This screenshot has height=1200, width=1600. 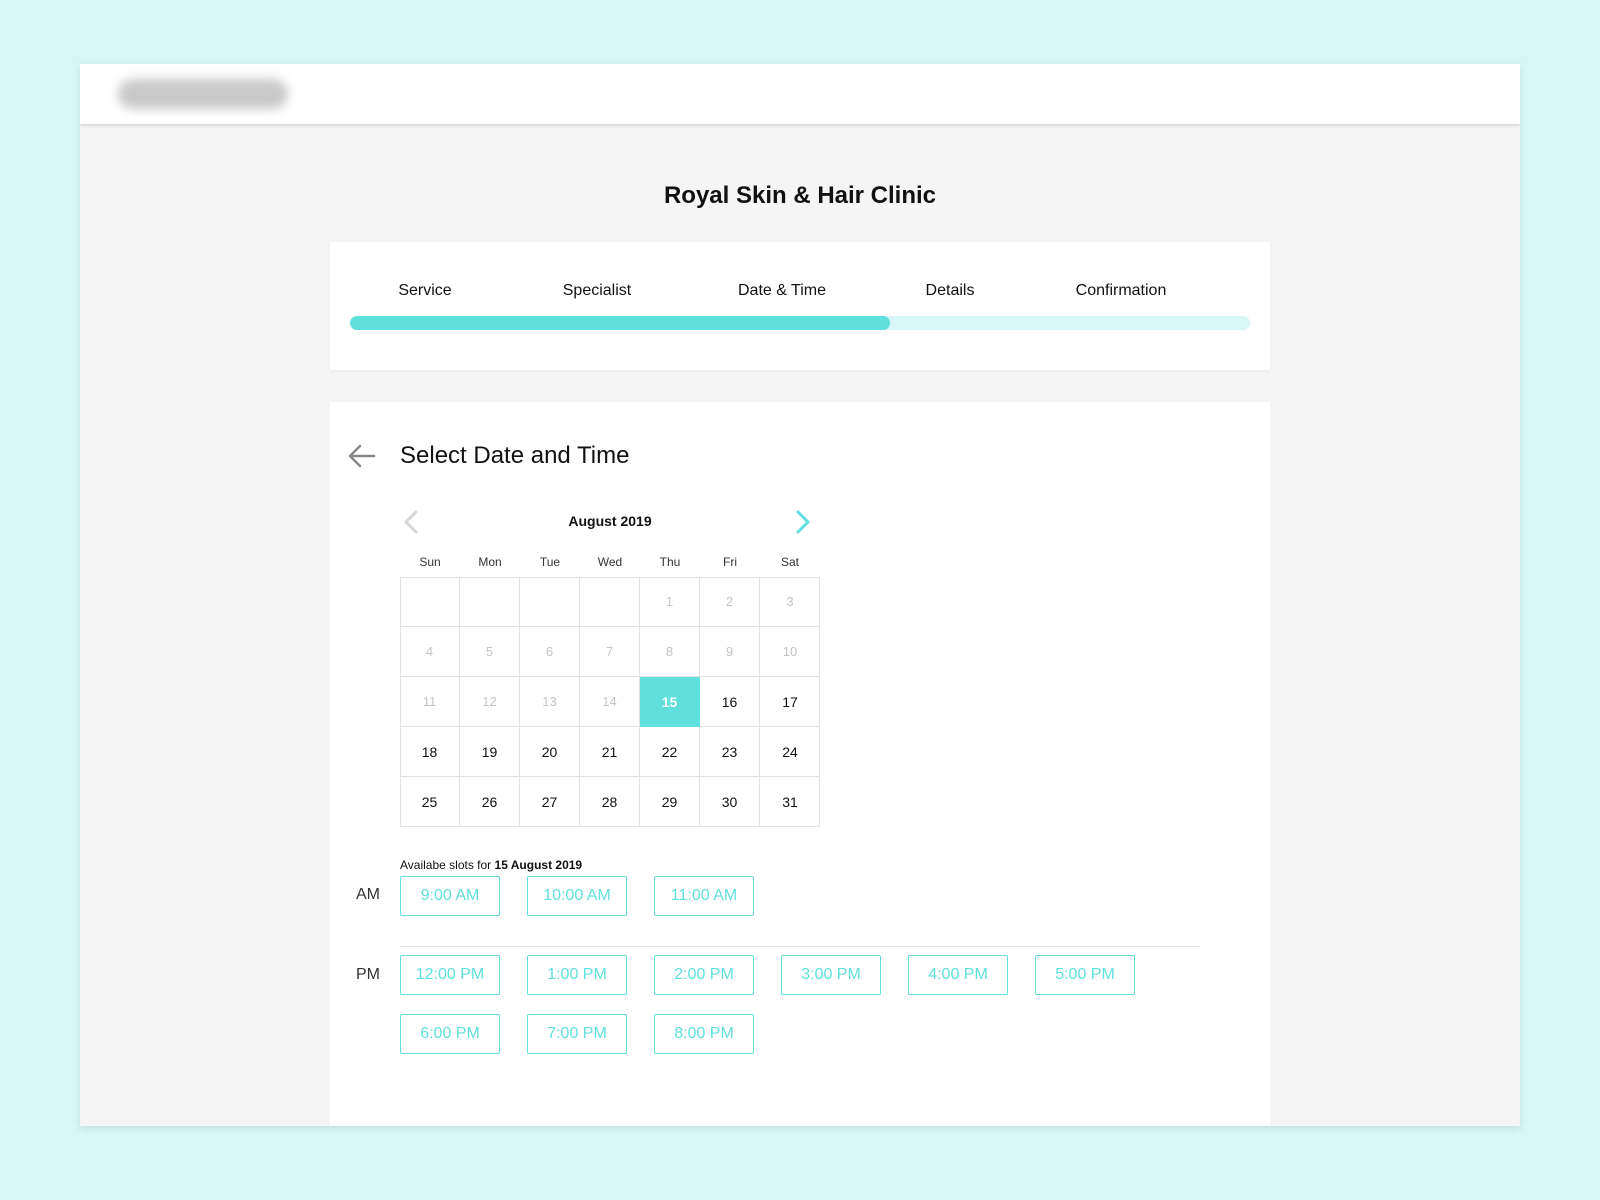 I want to click on calendar-day: 19, so click(x=490, y=752).